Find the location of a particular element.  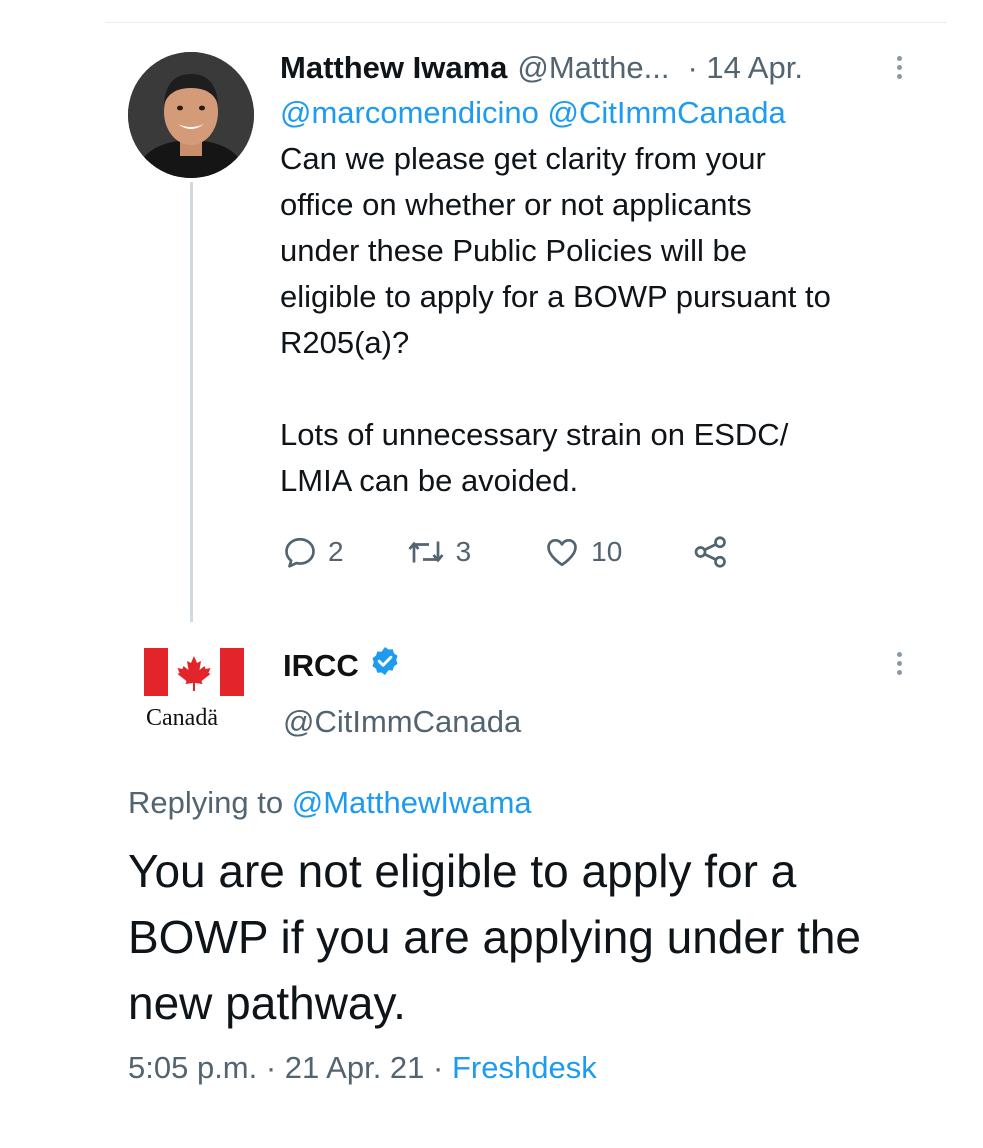

reply-author-handle: @CitImmCanada is located at coordinates (402, 722).